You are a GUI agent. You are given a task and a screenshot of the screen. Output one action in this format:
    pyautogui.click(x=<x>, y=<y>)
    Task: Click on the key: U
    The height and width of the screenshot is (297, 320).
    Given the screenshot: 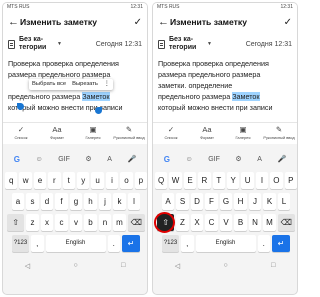 What is the action you would take?
    pyautogui.click(x=247, y=180)
    